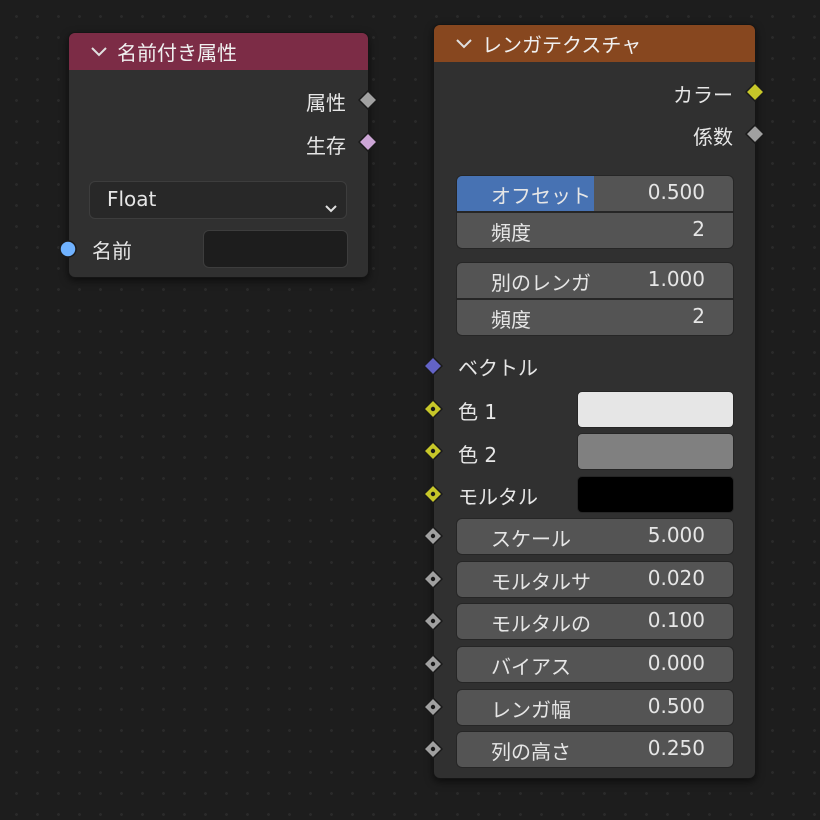 The height and width of the screenshot is (820, 820). I want to click on scale-field: スケール 5.000, so click(595, 536).